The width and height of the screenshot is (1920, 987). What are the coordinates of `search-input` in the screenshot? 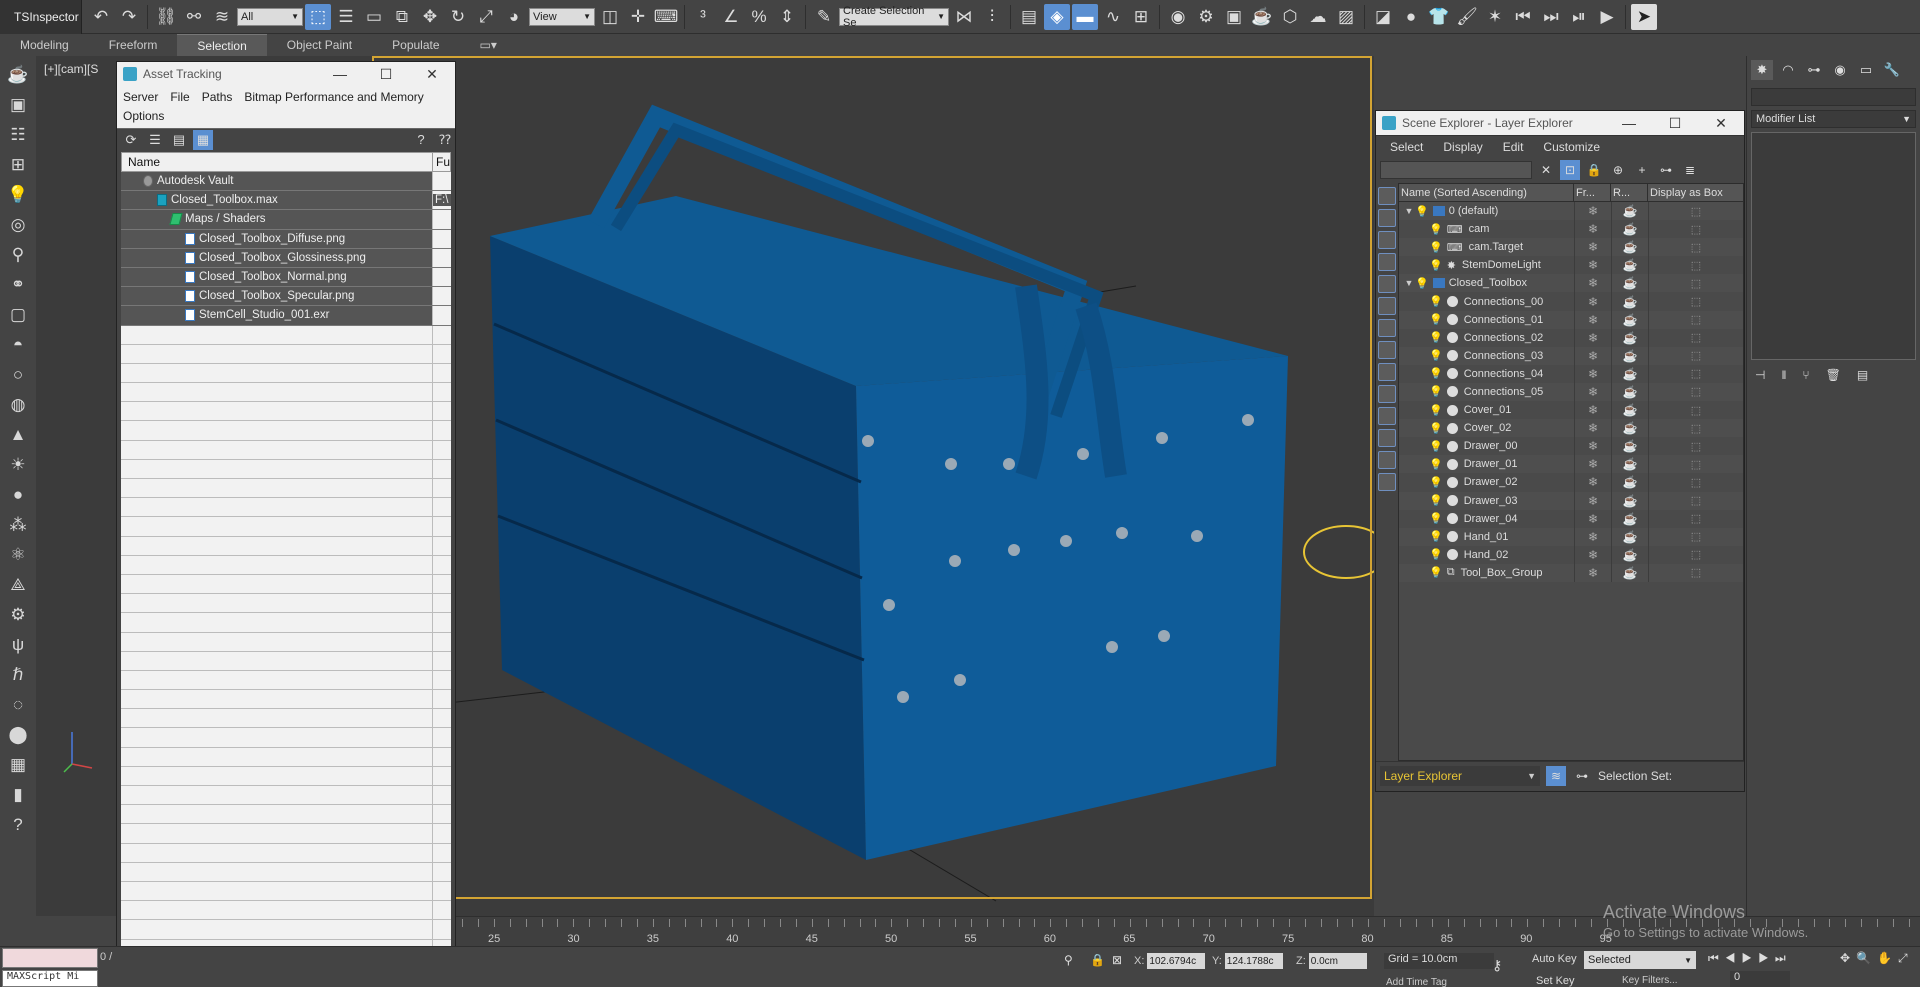 It's located at (1456, 170).